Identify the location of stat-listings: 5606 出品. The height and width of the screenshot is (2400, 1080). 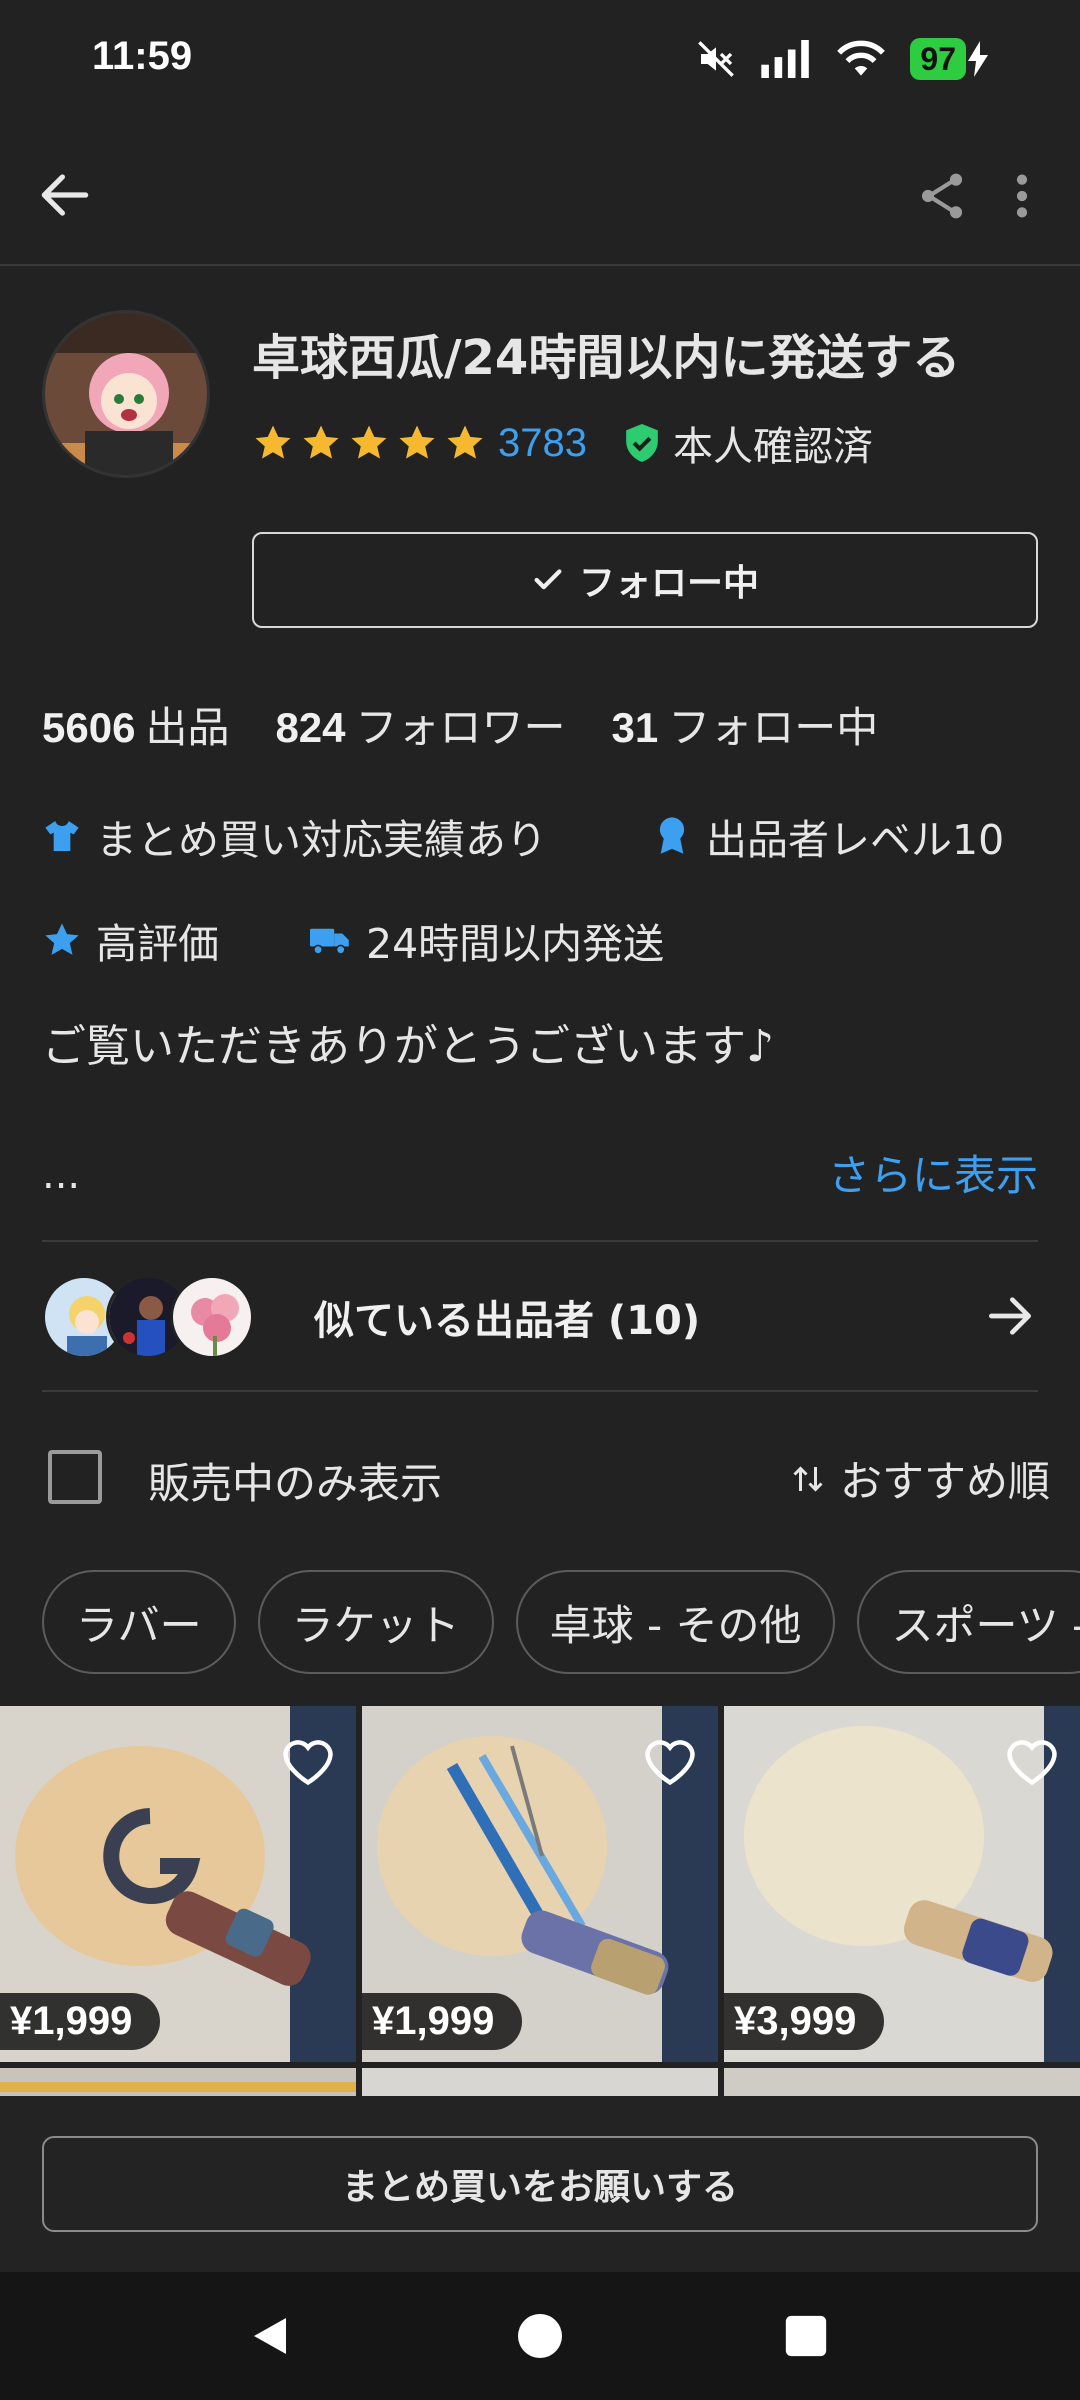
(135, 724).